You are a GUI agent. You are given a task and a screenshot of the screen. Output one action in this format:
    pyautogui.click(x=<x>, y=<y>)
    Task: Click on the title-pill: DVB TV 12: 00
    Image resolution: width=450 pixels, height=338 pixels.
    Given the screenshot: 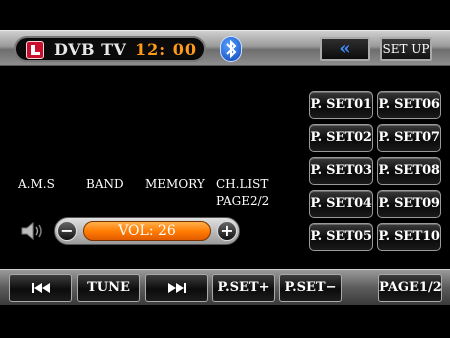 What is the action you would take?
    pyautogui.click(x=110, y=49)
    